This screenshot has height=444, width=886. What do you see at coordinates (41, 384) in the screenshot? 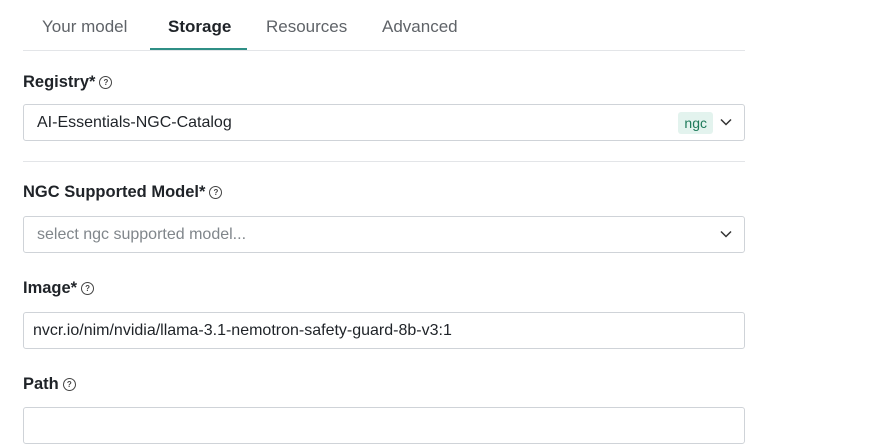
I see `path-label: Path` at bounding box center [41, 384].